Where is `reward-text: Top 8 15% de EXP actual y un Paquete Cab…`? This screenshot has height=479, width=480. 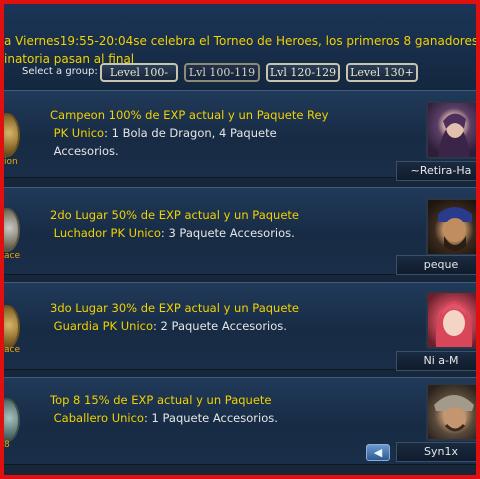 reward-text: Top 8 15% de EXP actual y un Paquete Cab… is located at coordinates (164, 409).